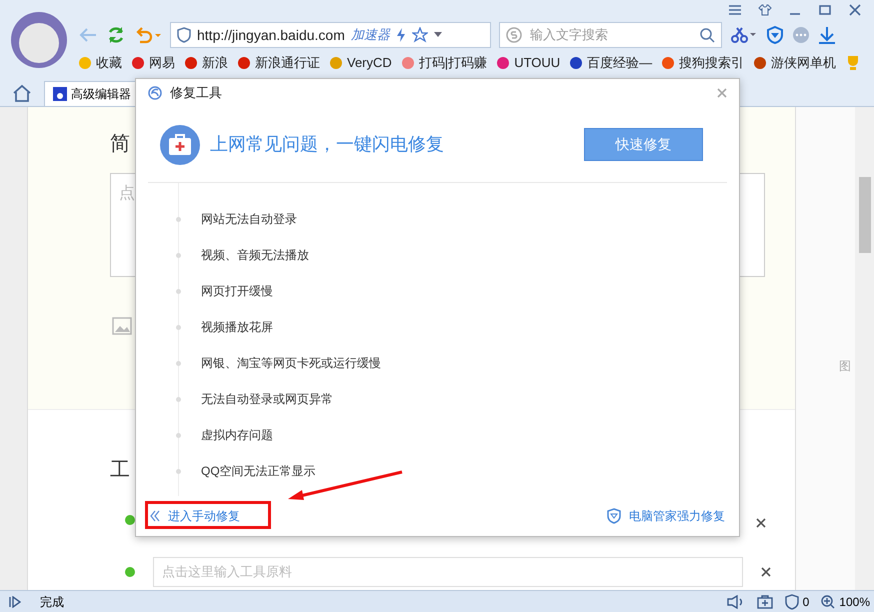  Describe the element at coordinates (258, 471) in the screenshot. I see `issue-item: QQ空间无法正常显示` at that location.